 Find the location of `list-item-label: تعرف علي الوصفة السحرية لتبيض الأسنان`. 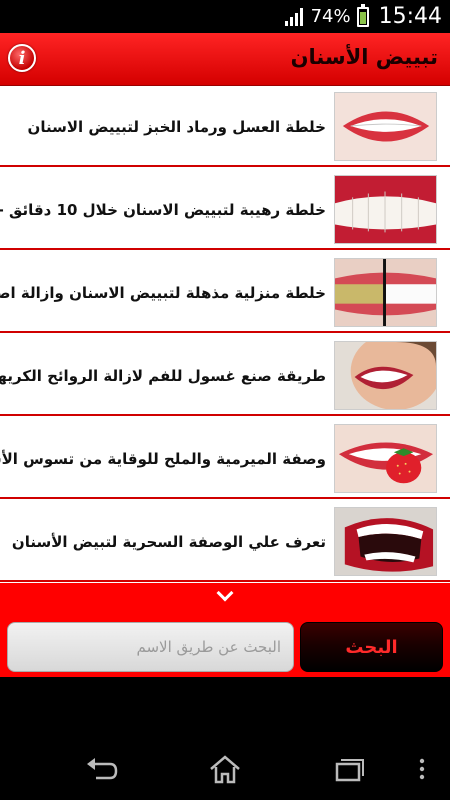

list-item-label: تعرف علي الوصفة السحرية لتبيض الأسنان is located at coordinates (168, 541).